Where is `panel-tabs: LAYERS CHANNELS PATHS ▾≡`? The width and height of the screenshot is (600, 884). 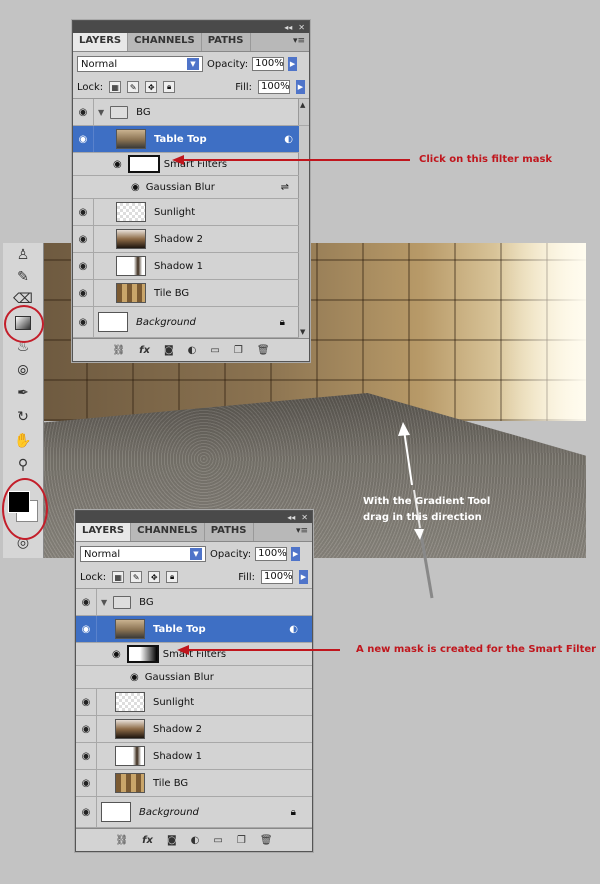 panel-tabs: LAYERS CHANNELS PATHS ▾≡ is located at coordinates (191, 42).